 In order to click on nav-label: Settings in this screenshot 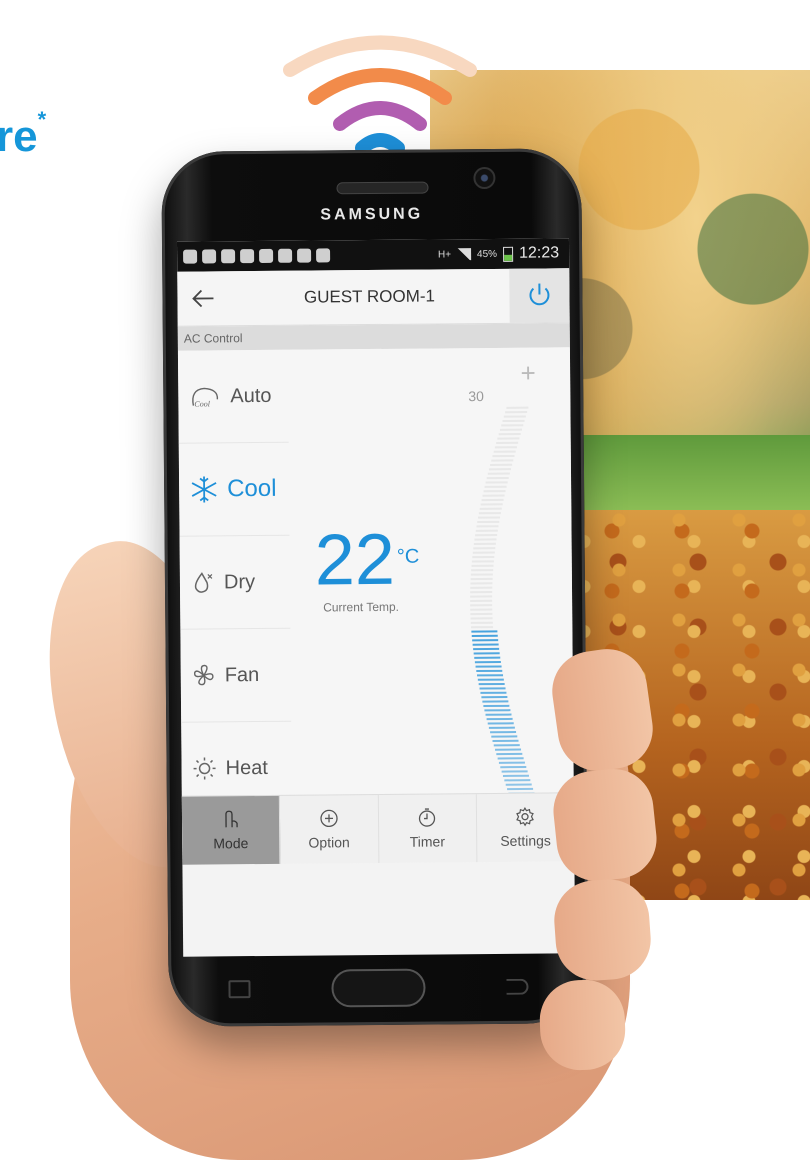, I will do `click(525, 840)`.